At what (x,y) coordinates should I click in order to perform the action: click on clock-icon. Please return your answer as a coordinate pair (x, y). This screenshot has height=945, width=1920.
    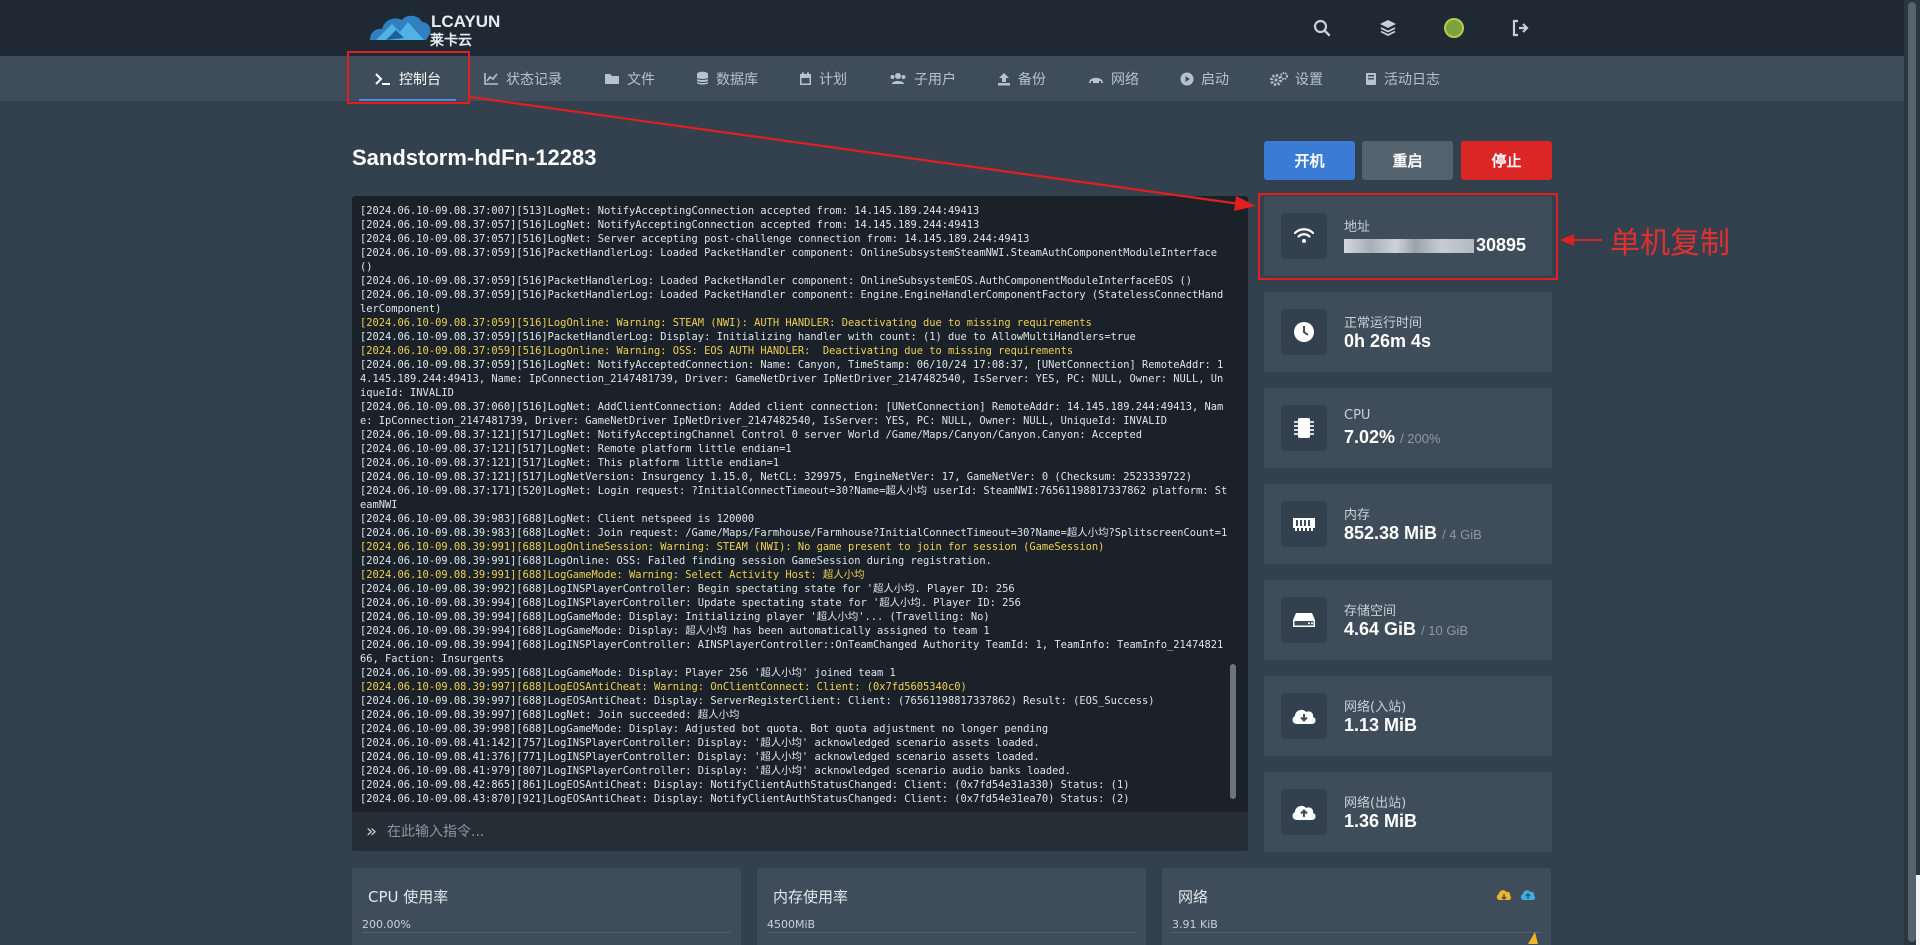
    Looking at the image, I should click on (1304, 332).